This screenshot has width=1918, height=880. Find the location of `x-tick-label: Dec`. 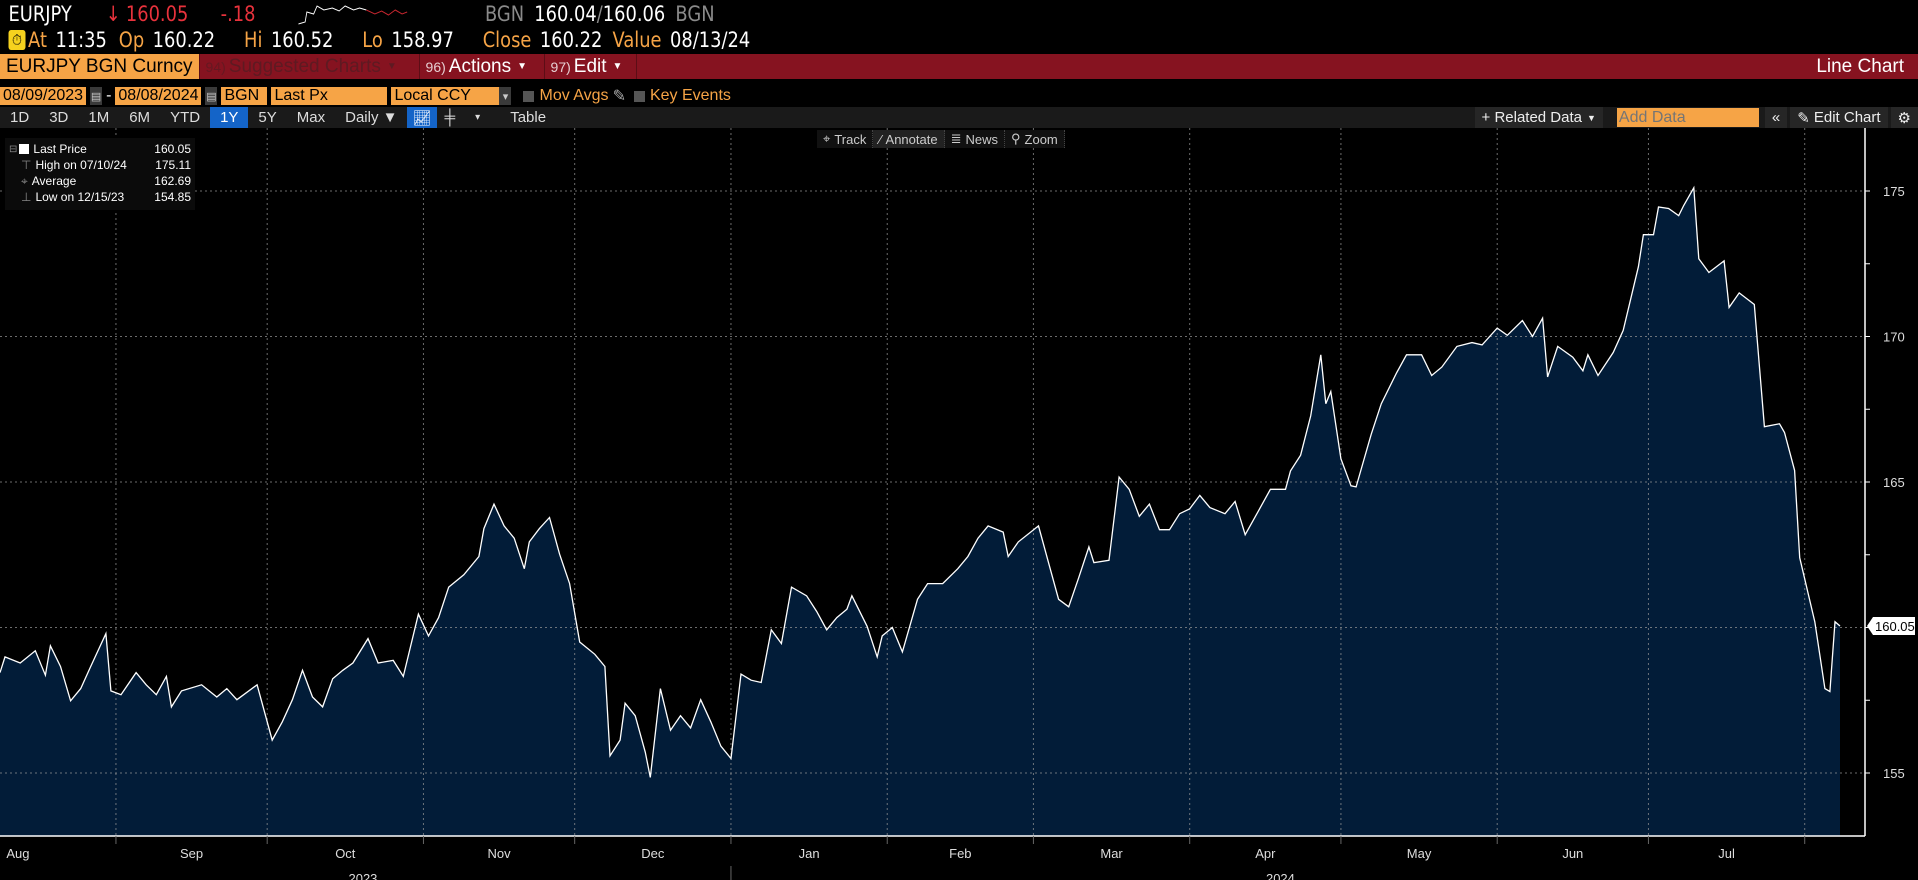

x-tick-label: Dec is located at coordinates (653, 853).